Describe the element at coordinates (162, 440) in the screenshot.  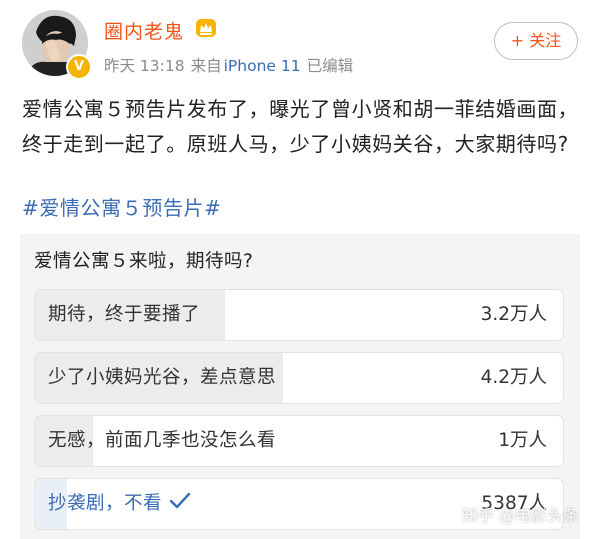
I see `poll-option-label: 无感，前面几季也没怎么看` at that location.